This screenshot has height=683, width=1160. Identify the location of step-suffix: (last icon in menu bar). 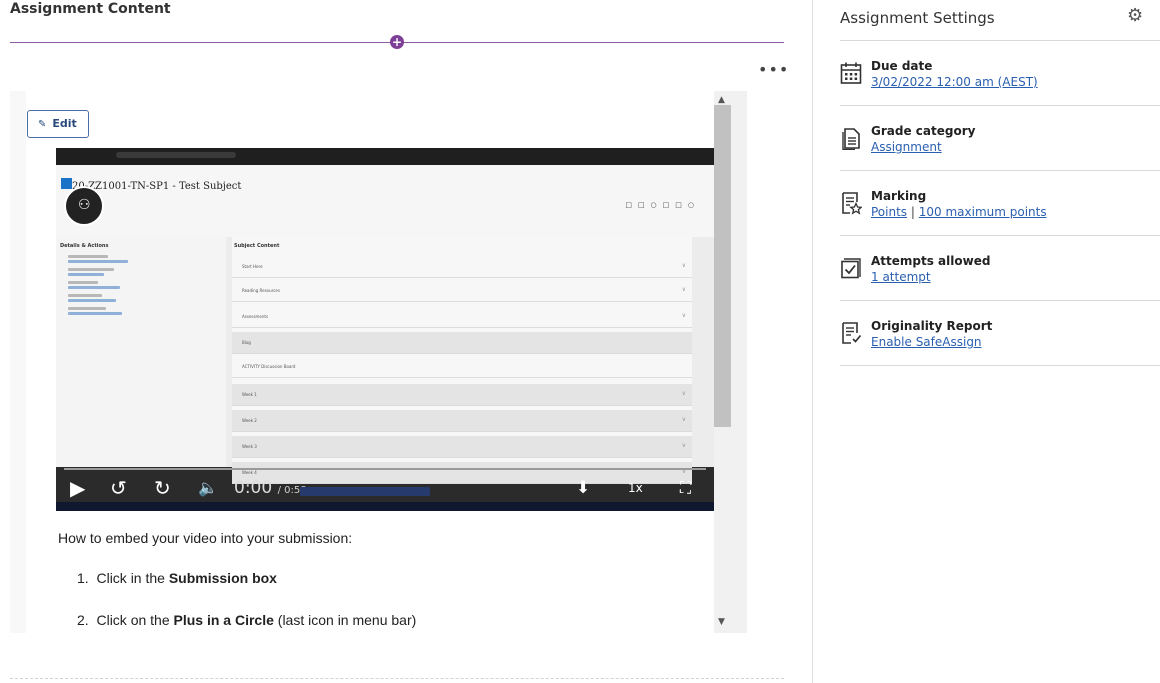
(345, 620).